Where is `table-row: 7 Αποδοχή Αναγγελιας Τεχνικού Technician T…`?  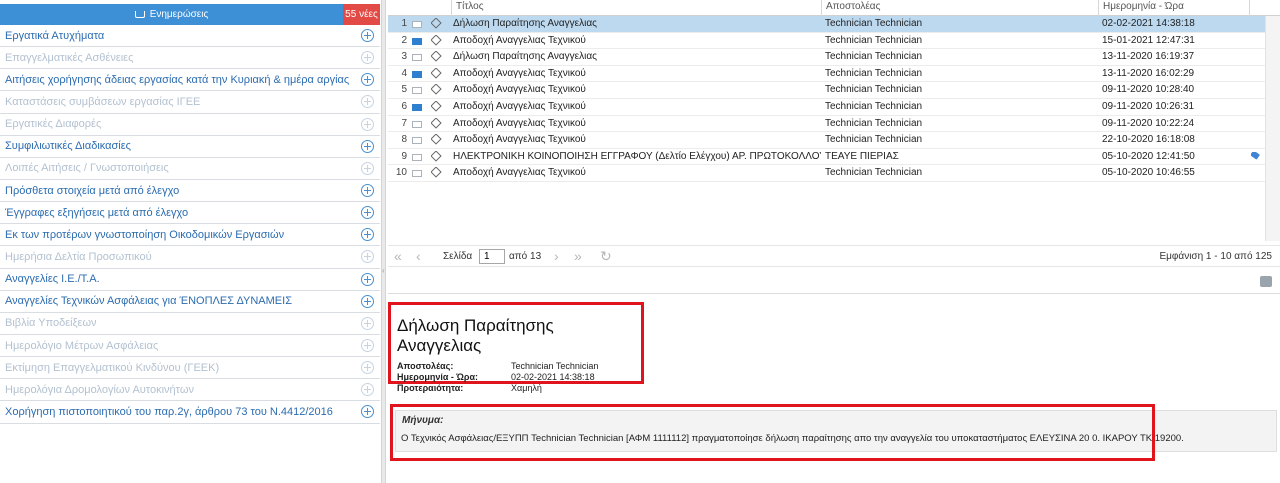 table-row: 7 Αποδοχή Αναγγελιας Τεχνικού Technician T… is located at coordinates (834, 124).